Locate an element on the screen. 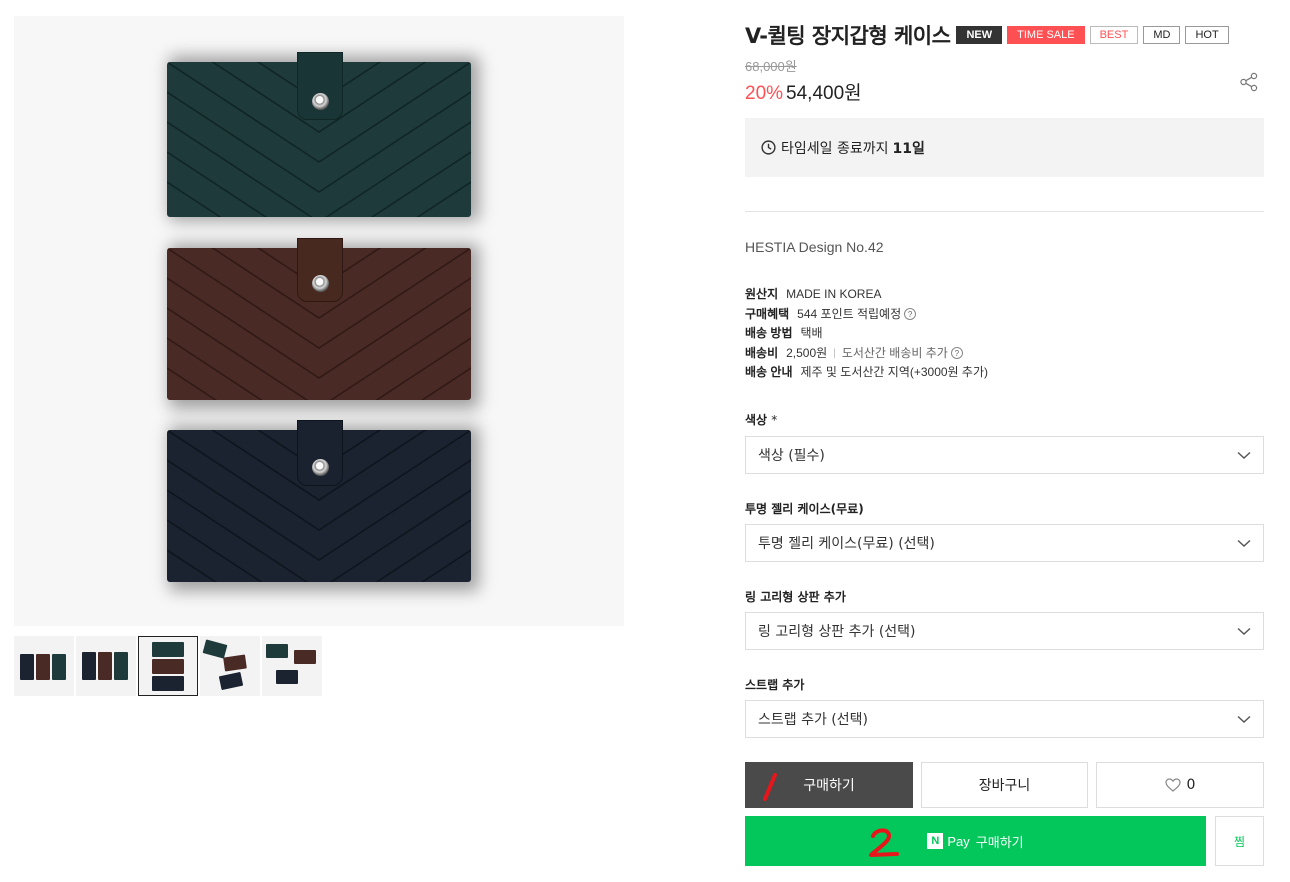  spec-shipping-fee: 배송비 2,500원 | 도서산간 배송비 추가 ? is located at coordinates (866, 354).